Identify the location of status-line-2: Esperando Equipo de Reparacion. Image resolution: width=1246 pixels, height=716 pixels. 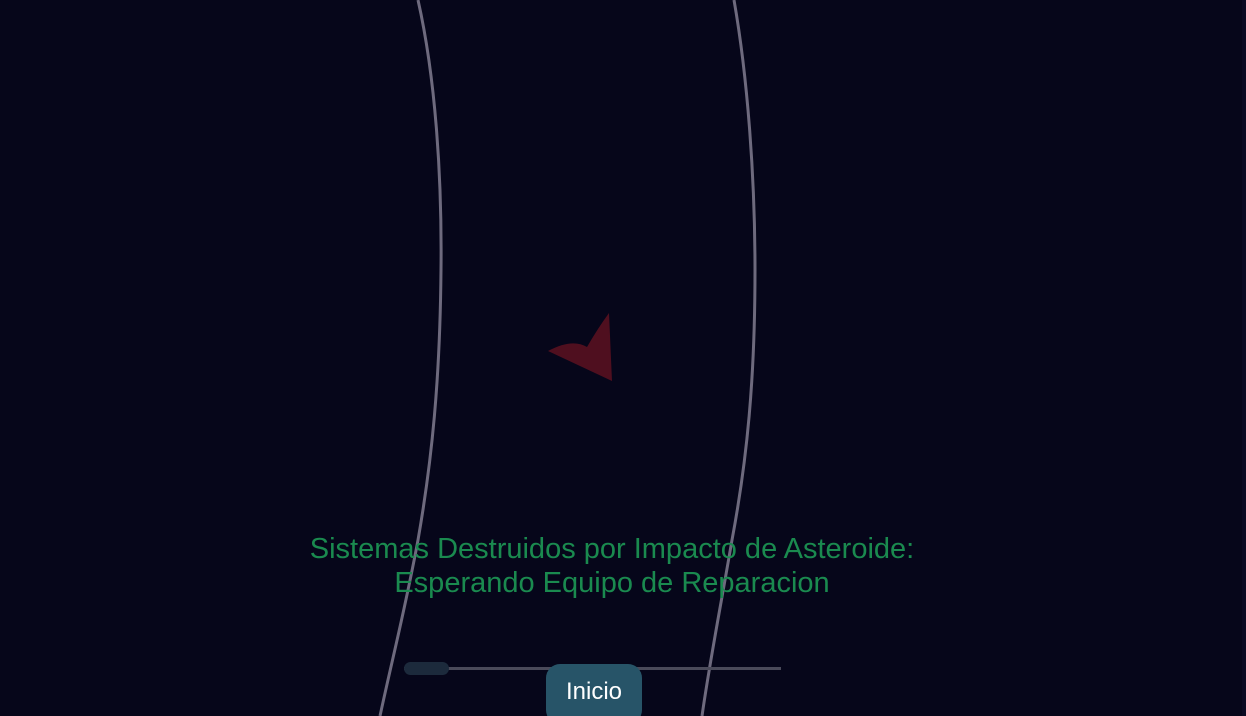
(612, 583).